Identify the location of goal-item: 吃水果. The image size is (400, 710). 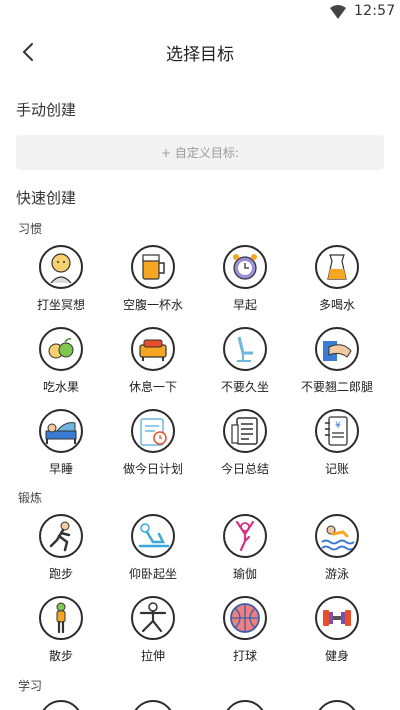
(61, 361).